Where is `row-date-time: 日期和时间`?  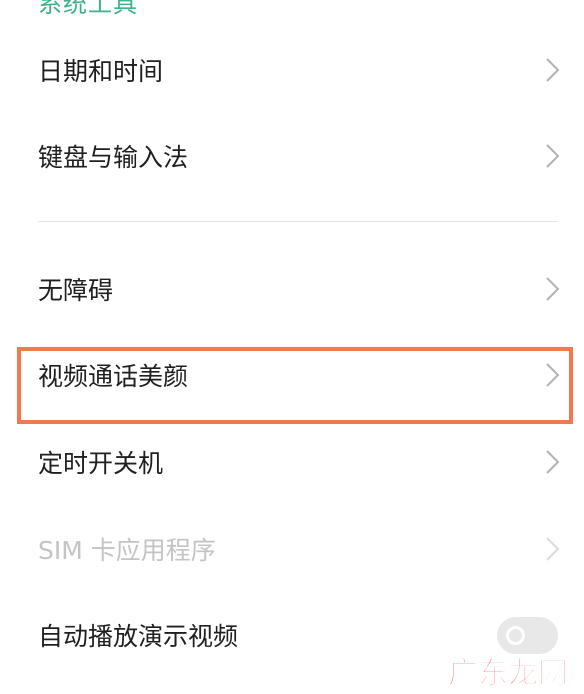 row-date-time: 日期和时间 is located at coordinates (292, 70).